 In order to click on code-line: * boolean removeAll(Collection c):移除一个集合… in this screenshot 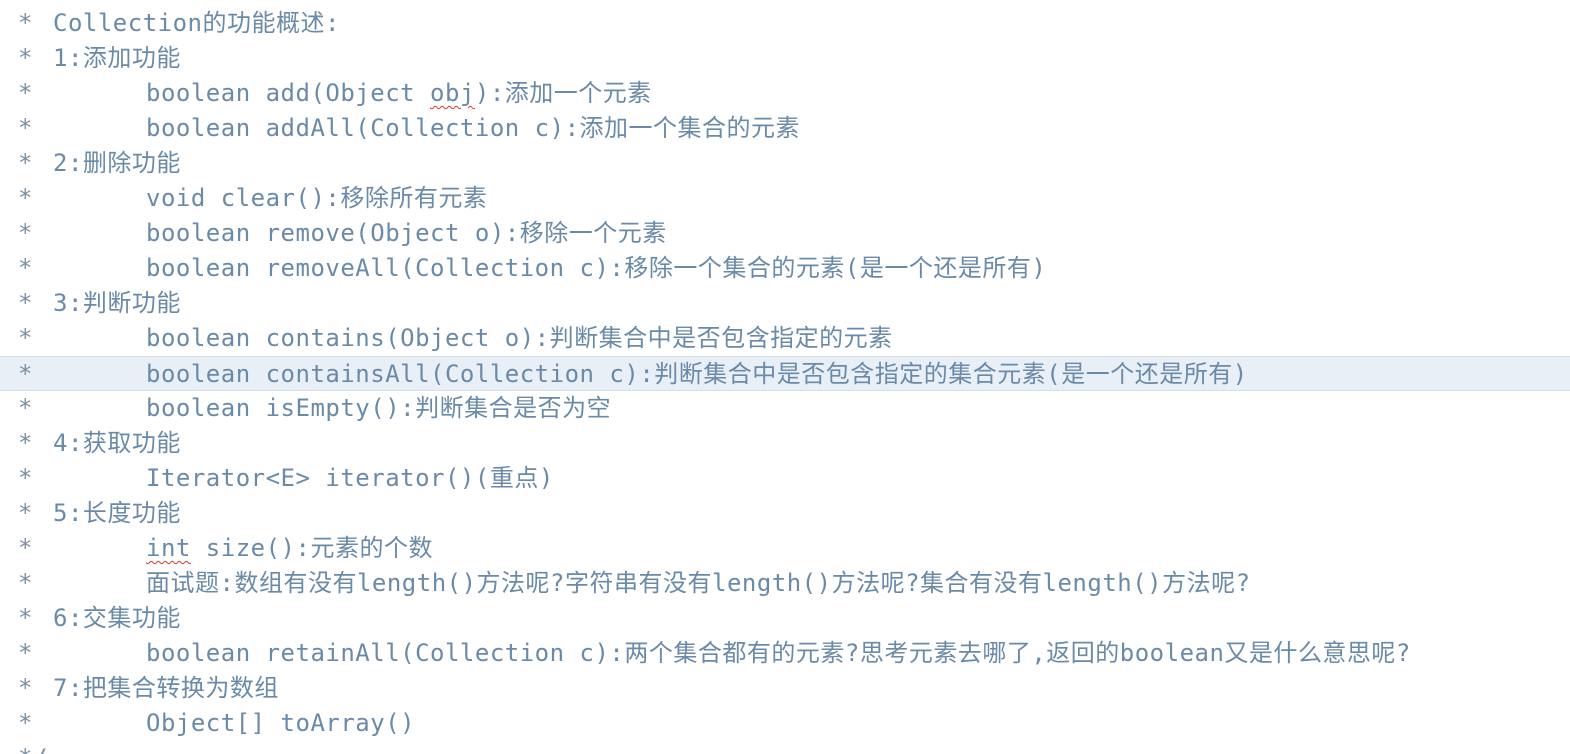, I will do `click(785, 268)`.